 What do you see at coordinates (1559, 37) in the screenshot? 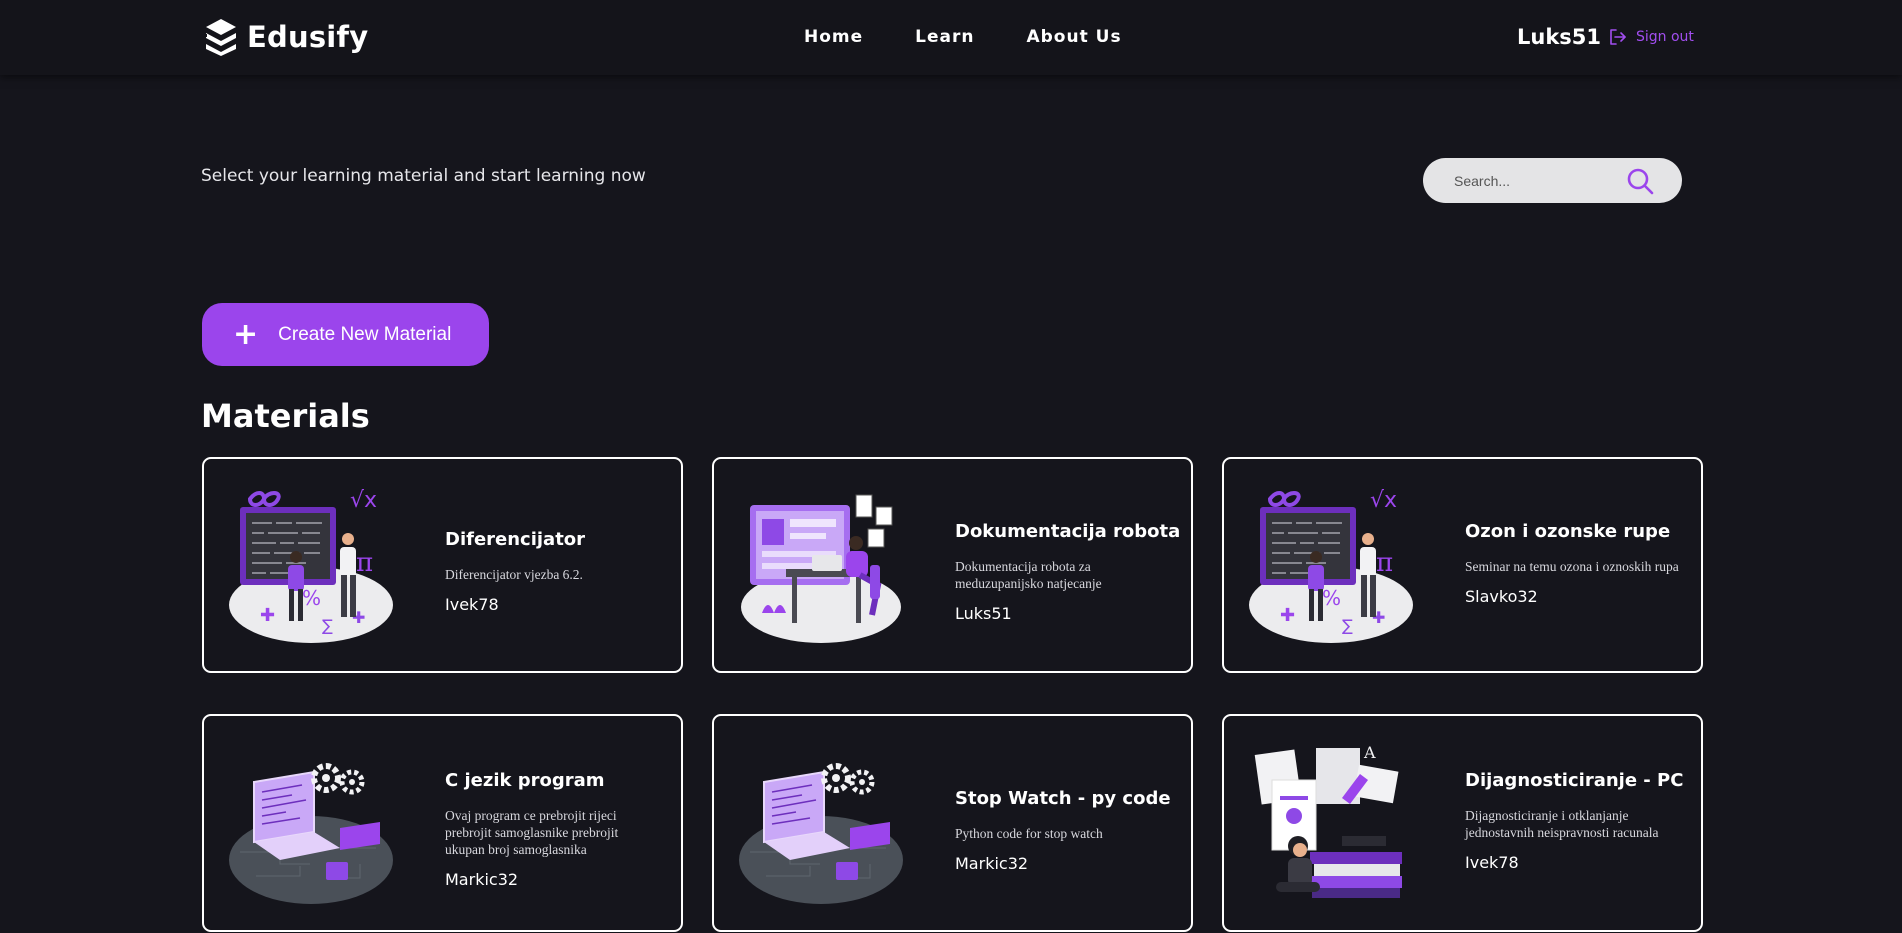
I see `username-label: Luks51` at bounding box center [1559, 37].